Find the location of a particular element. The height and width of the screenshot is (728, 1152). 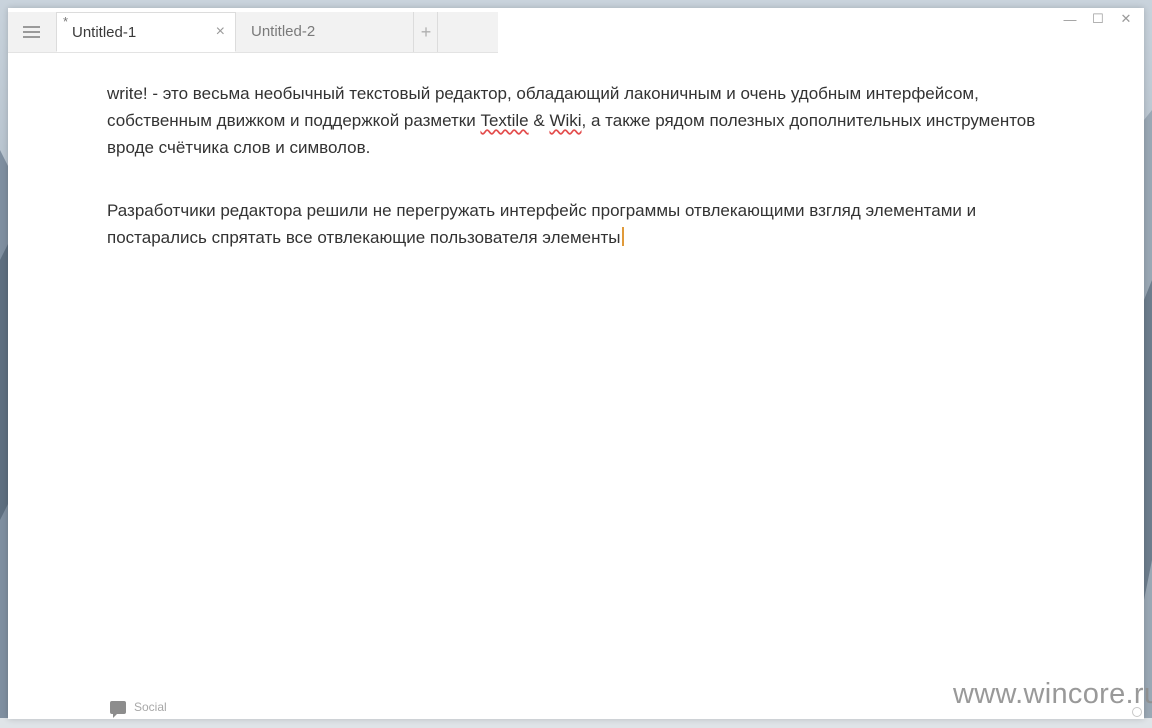

tab-strip: * Untitled-1 × Untitled-2 + is located at coordinates (253, 32).